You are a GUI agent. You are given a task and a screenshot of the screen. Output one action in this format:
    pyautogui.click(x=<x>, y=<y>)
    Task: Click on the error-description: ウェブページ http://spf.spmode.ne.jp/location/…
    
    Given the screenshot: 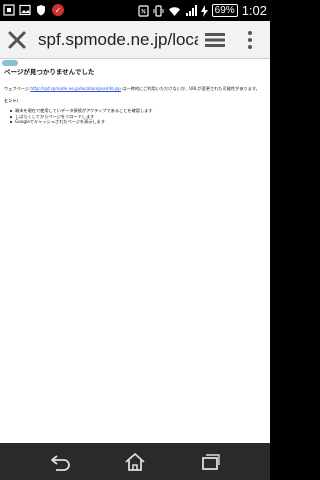 What is the action you would take?
    pyautogui.click(x=133, y=88)
    